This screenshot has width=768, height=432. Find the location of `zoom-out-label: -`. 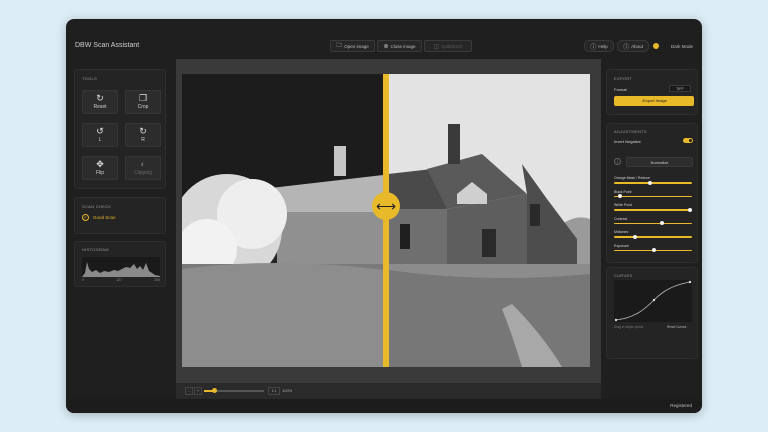

zoom-out-label: - is located at coordinates (189, 390).